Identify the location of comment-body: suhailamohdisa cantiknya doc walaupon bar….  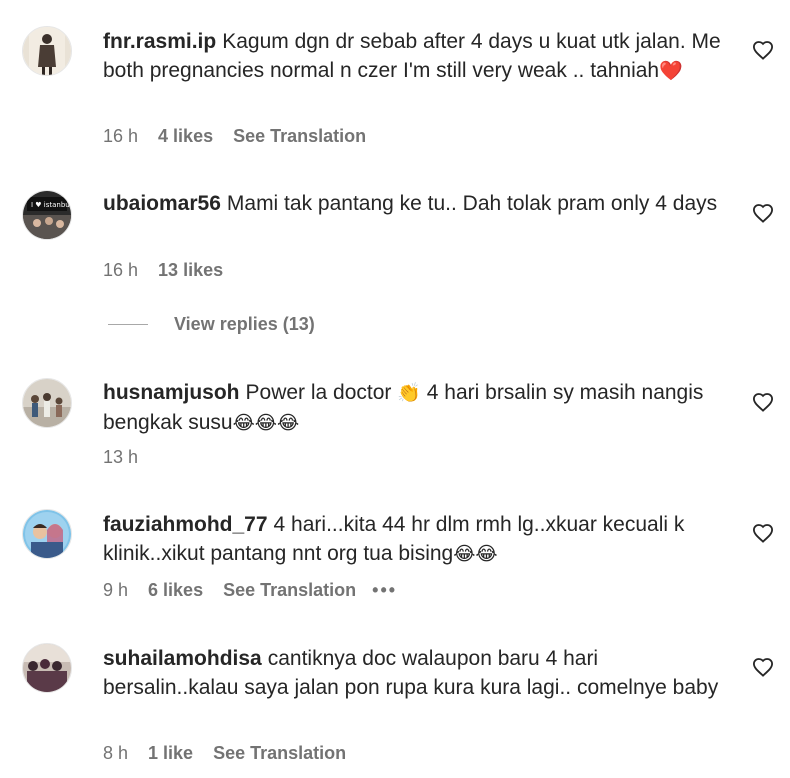
(420, 673).